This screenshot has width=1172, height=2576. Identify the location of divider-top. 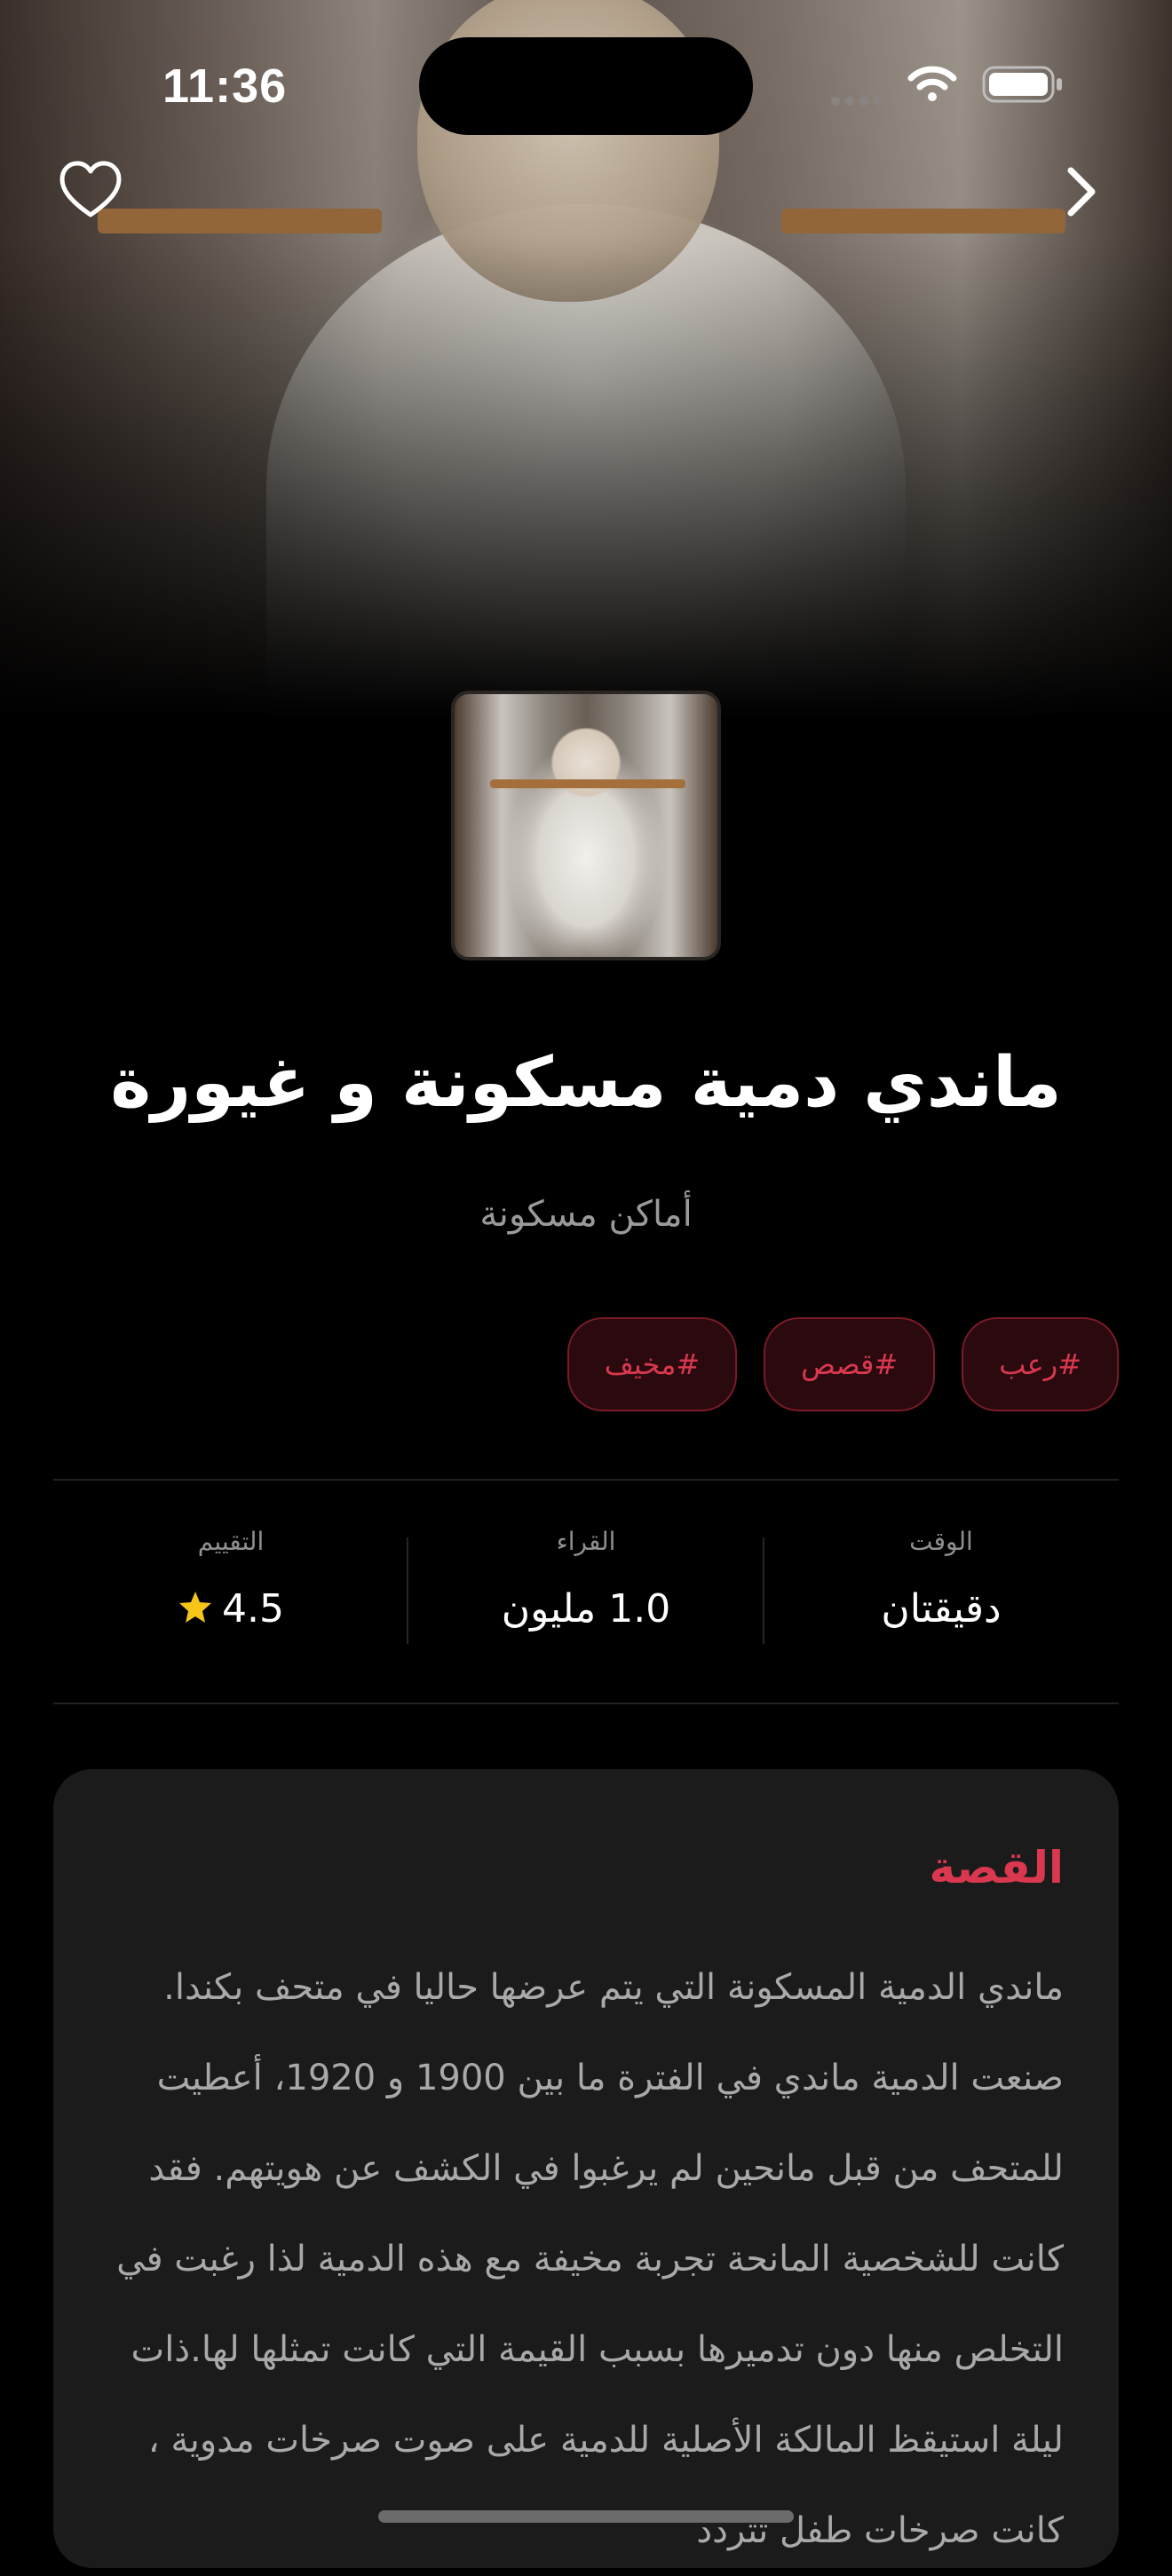
(586, 1480).